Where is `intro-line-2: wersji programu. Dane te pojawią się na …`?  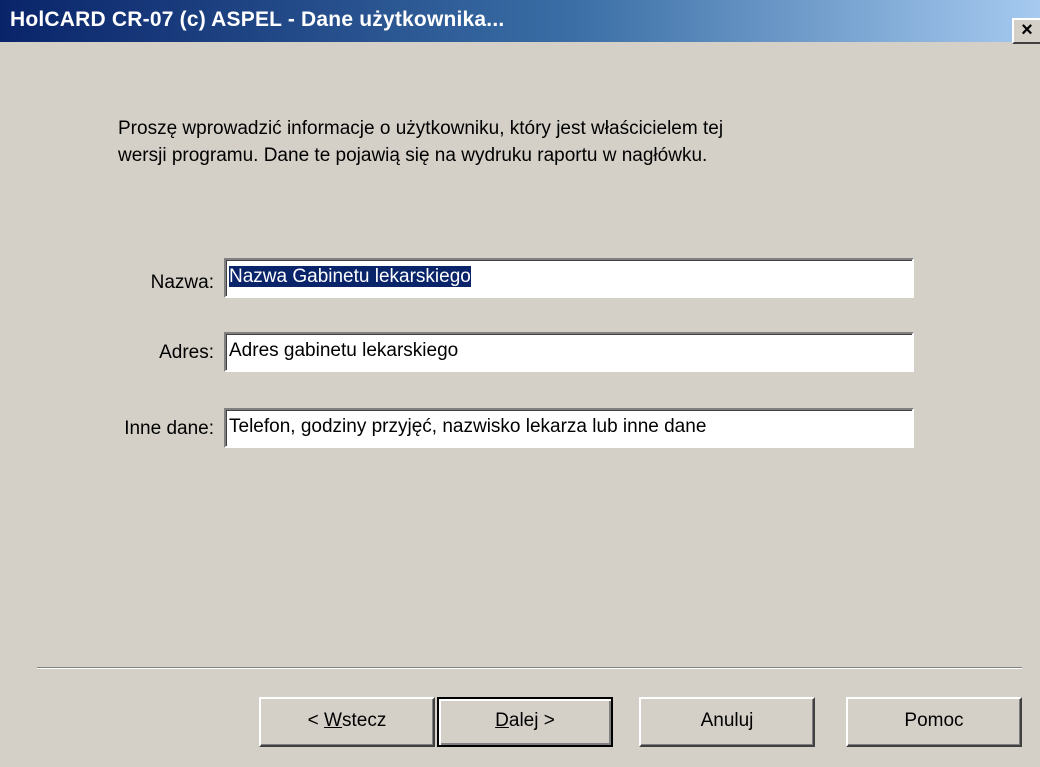 intro-line-2: wersji programu. Dane te pojawią się na … is located at coordinates (413, 155).